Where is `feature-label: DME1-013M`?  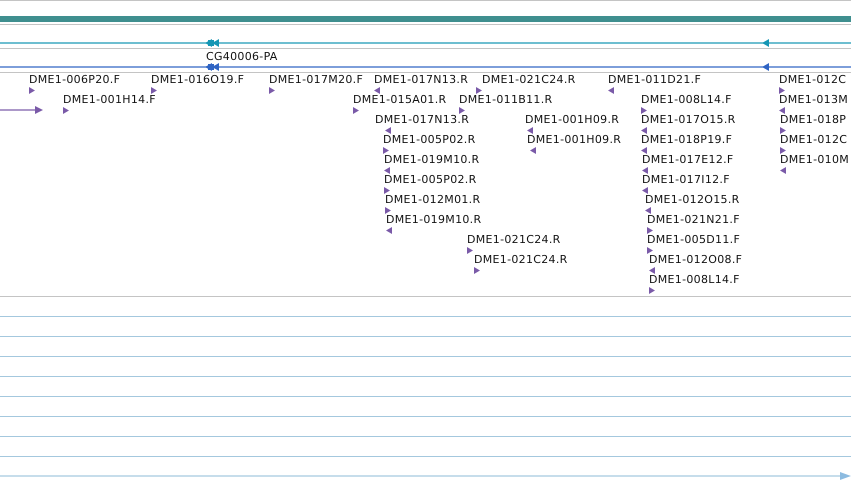
feature-label: DME1-013M is located at coordinates (813, 99).